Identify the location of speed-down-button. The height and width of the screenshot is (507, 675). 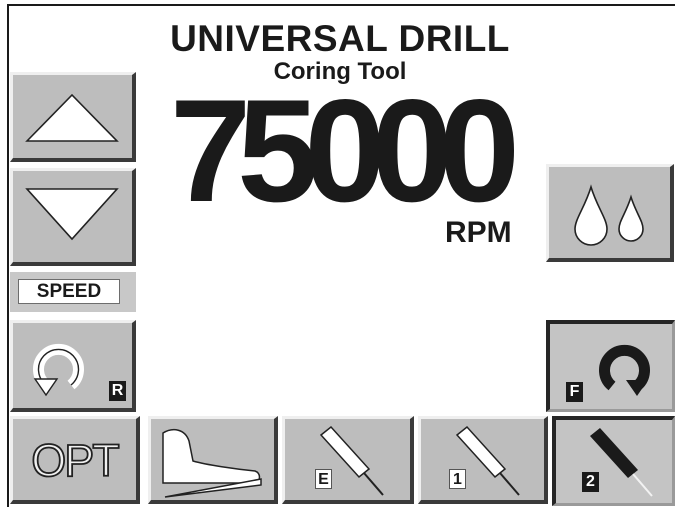
(73, 217).